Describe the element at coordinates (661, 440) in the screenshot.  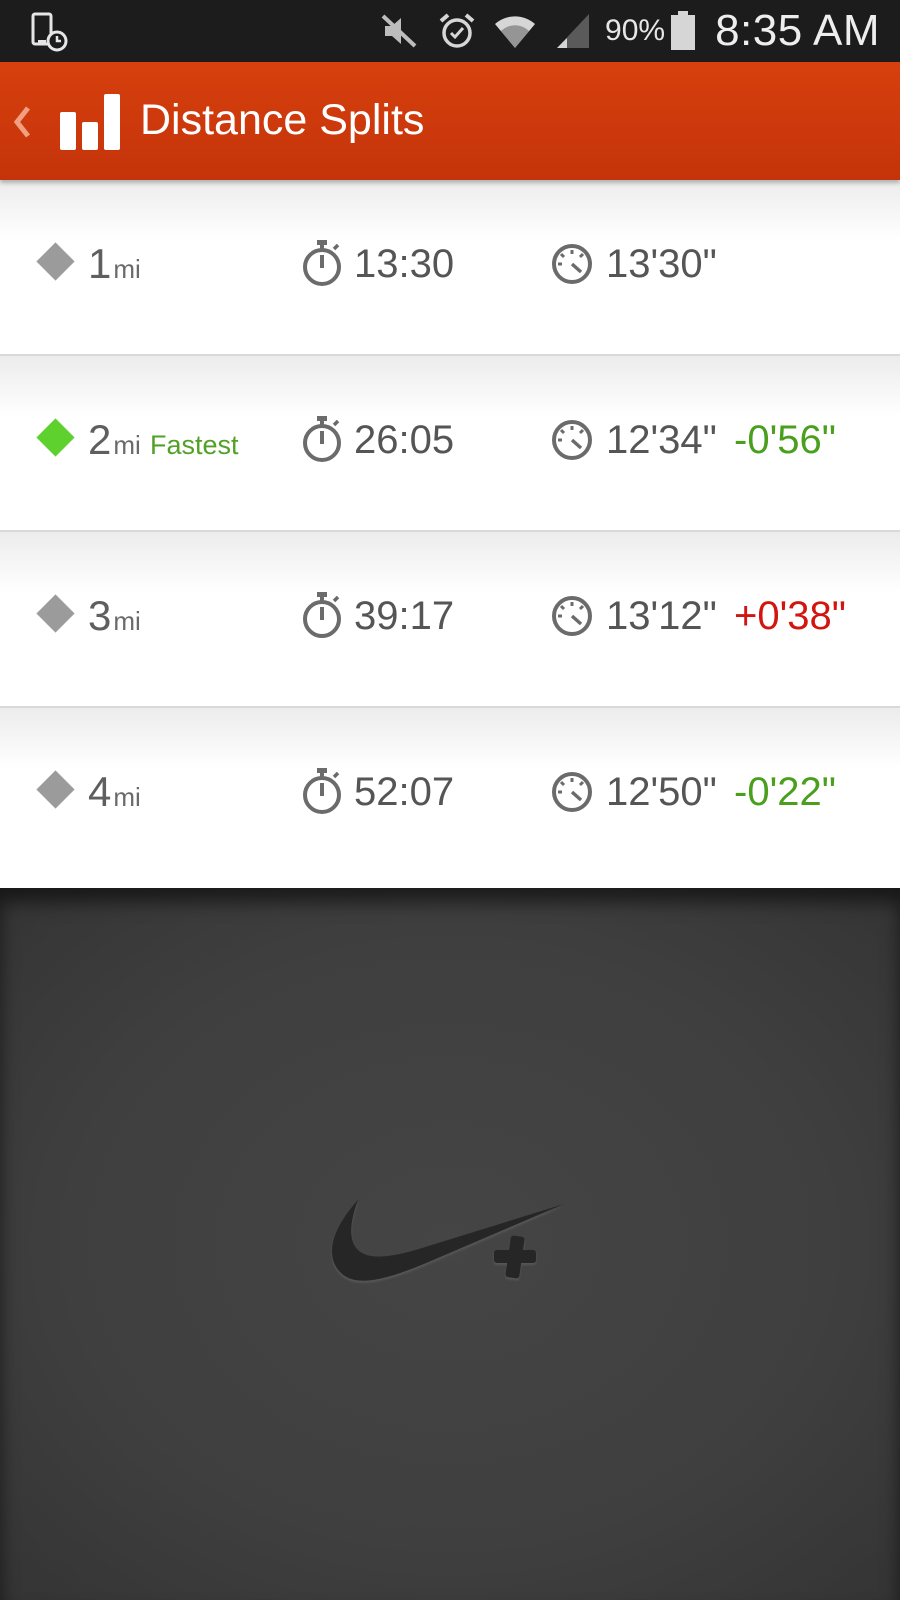
I see `split-pace: 12'34"` at that location.